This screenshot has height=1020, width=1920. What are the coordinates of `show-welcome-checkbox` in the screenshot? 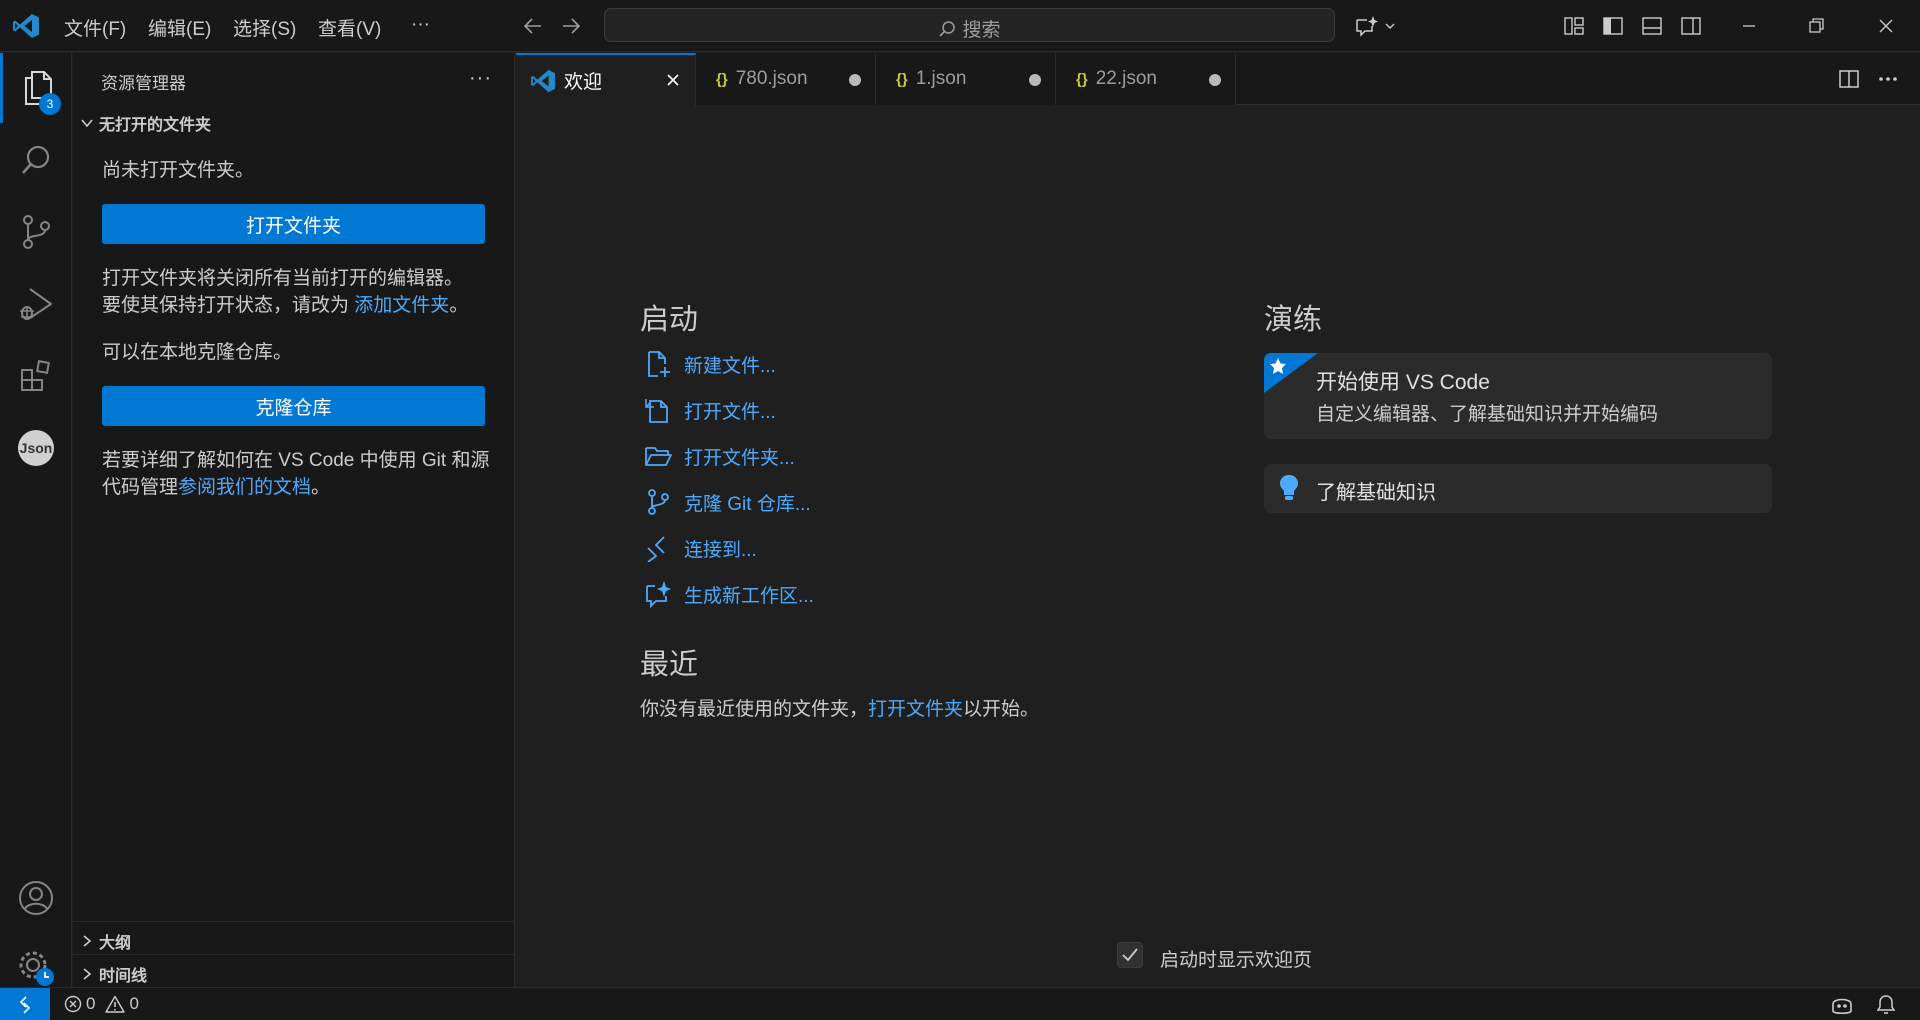 It's located at (1130, 955).